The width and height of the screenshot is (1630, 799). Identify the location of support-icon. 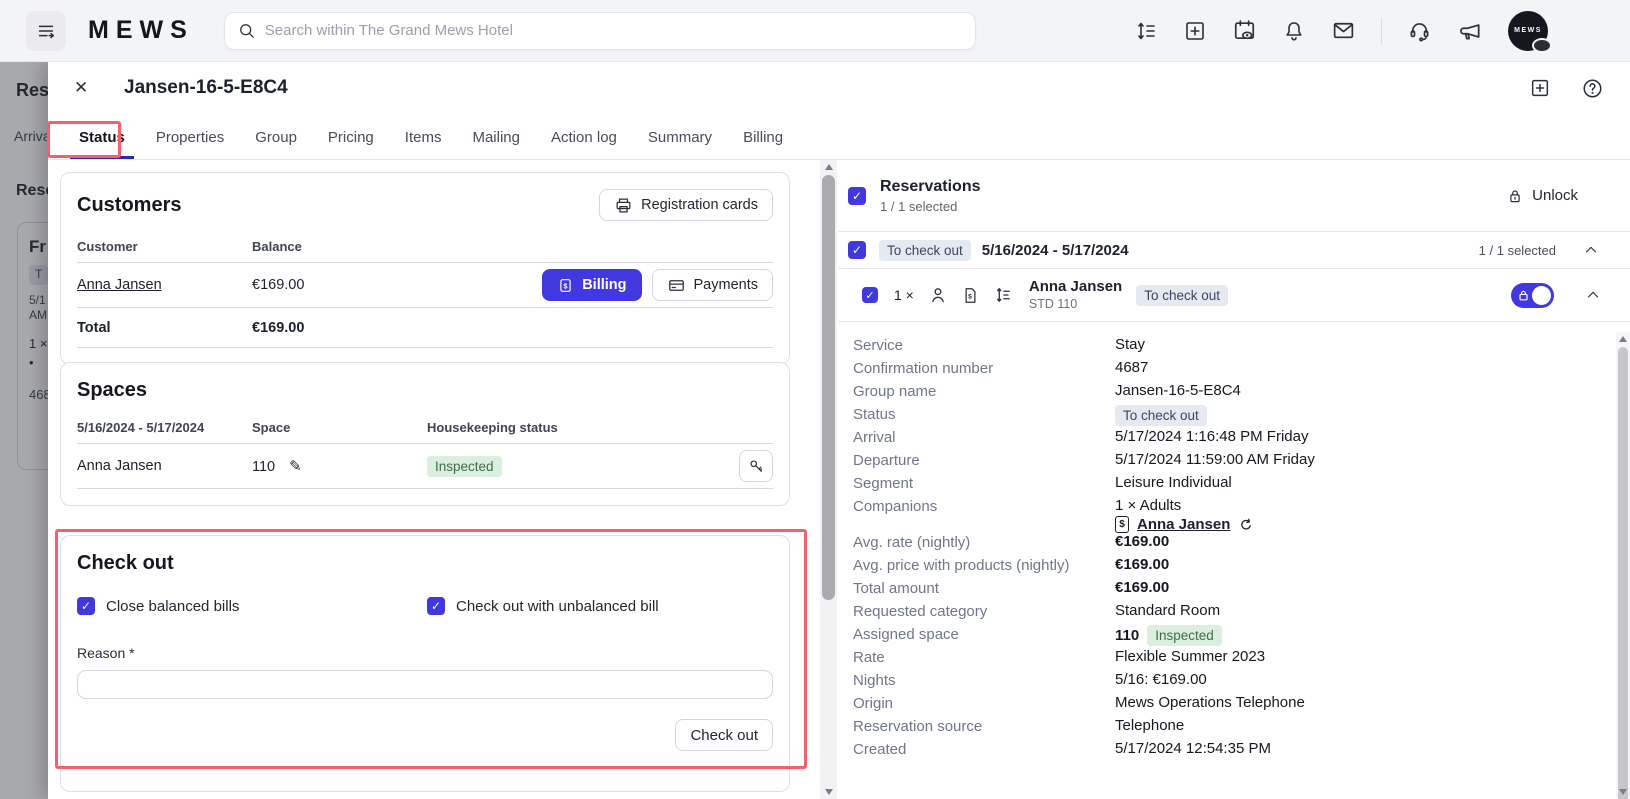
(1419, 30).